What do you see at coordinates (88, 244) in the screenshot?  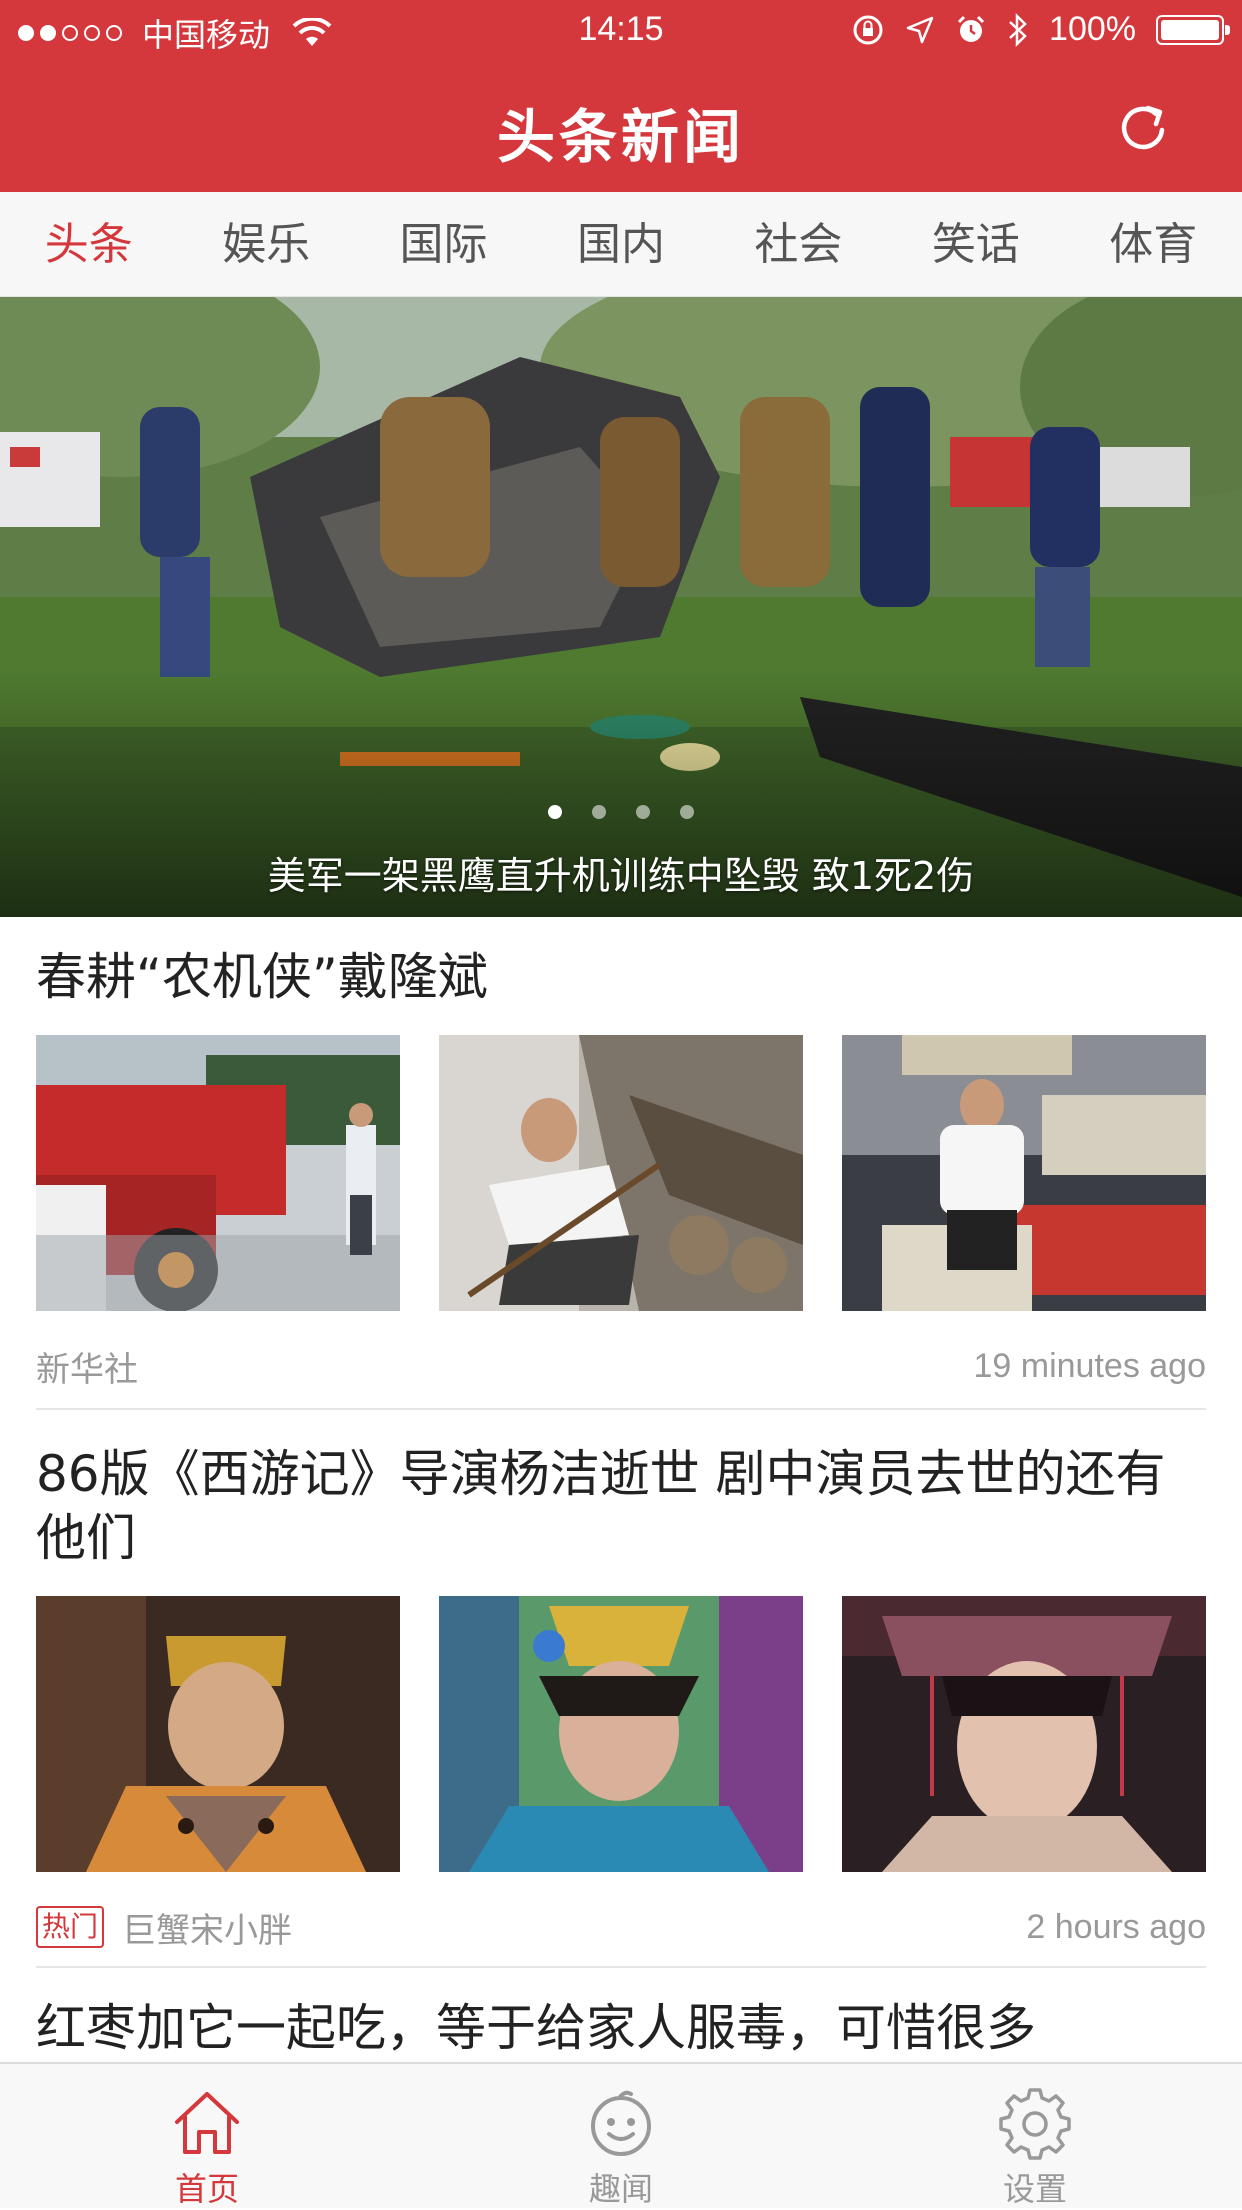 I see `tab-headlines: 头条` at bounding box center [88, 244].